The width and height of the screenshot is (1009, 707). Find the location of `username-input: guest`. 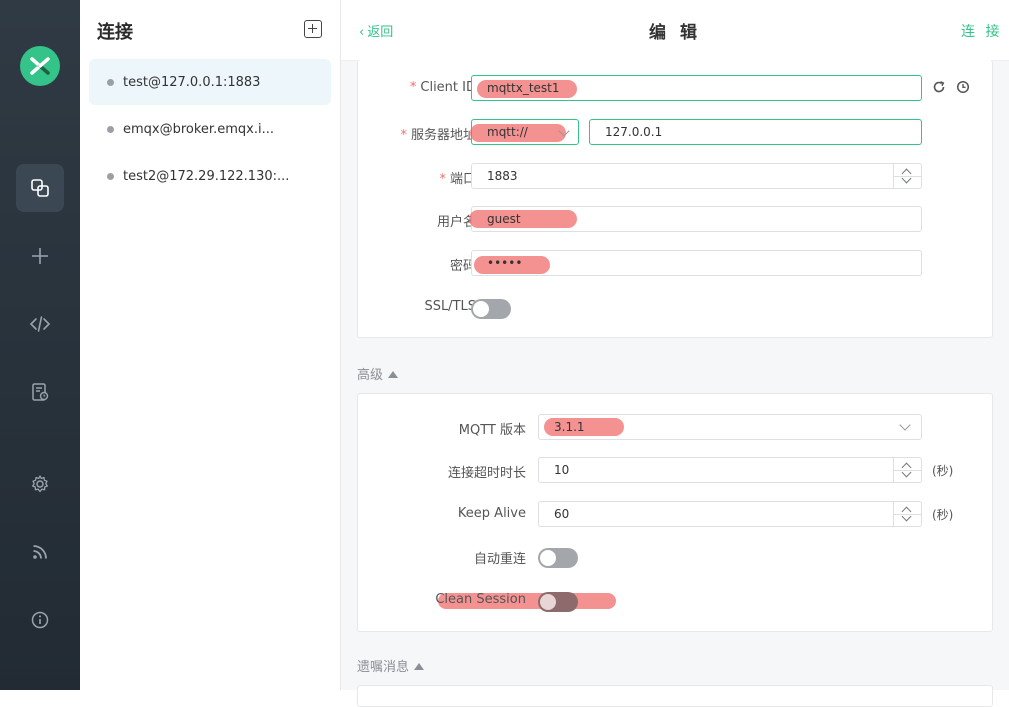

username-input: guest is located at coordinates (695, 219).